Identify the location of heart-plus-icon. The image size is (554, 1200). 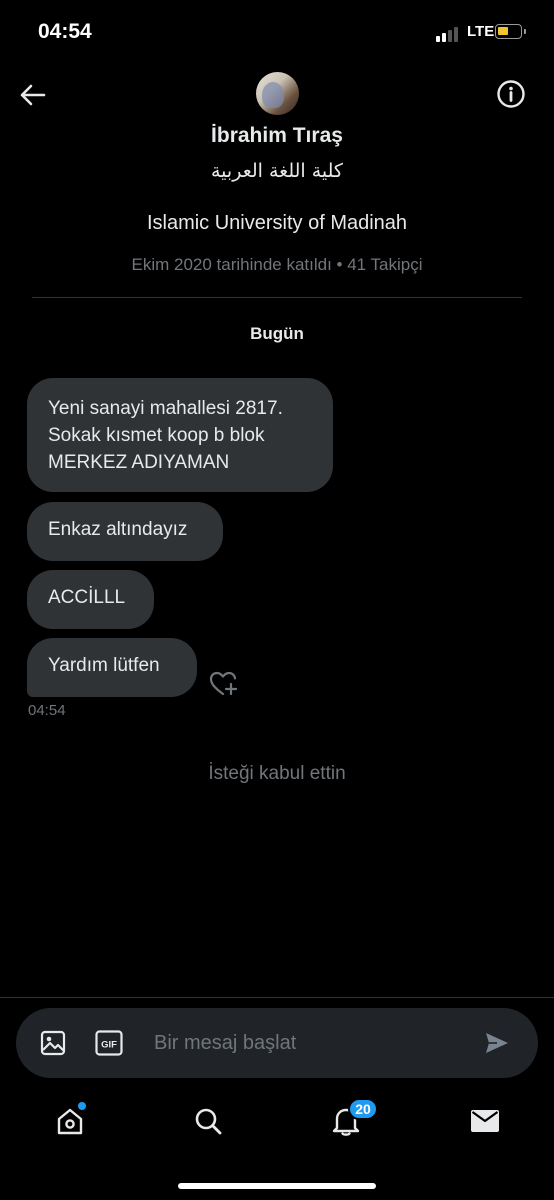
(223, 683).